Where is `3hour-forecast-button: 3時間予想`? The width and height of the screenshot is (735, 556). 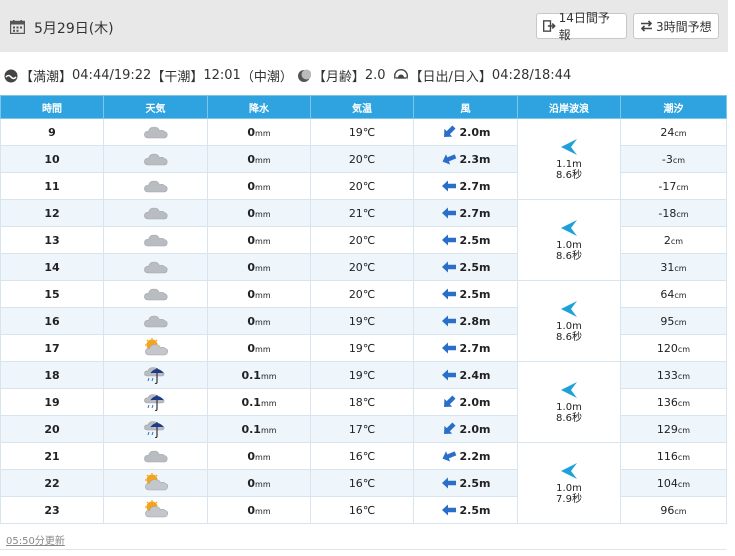 3hour-forecast-button: 3時間予想 is located at coordinates (676, 26).